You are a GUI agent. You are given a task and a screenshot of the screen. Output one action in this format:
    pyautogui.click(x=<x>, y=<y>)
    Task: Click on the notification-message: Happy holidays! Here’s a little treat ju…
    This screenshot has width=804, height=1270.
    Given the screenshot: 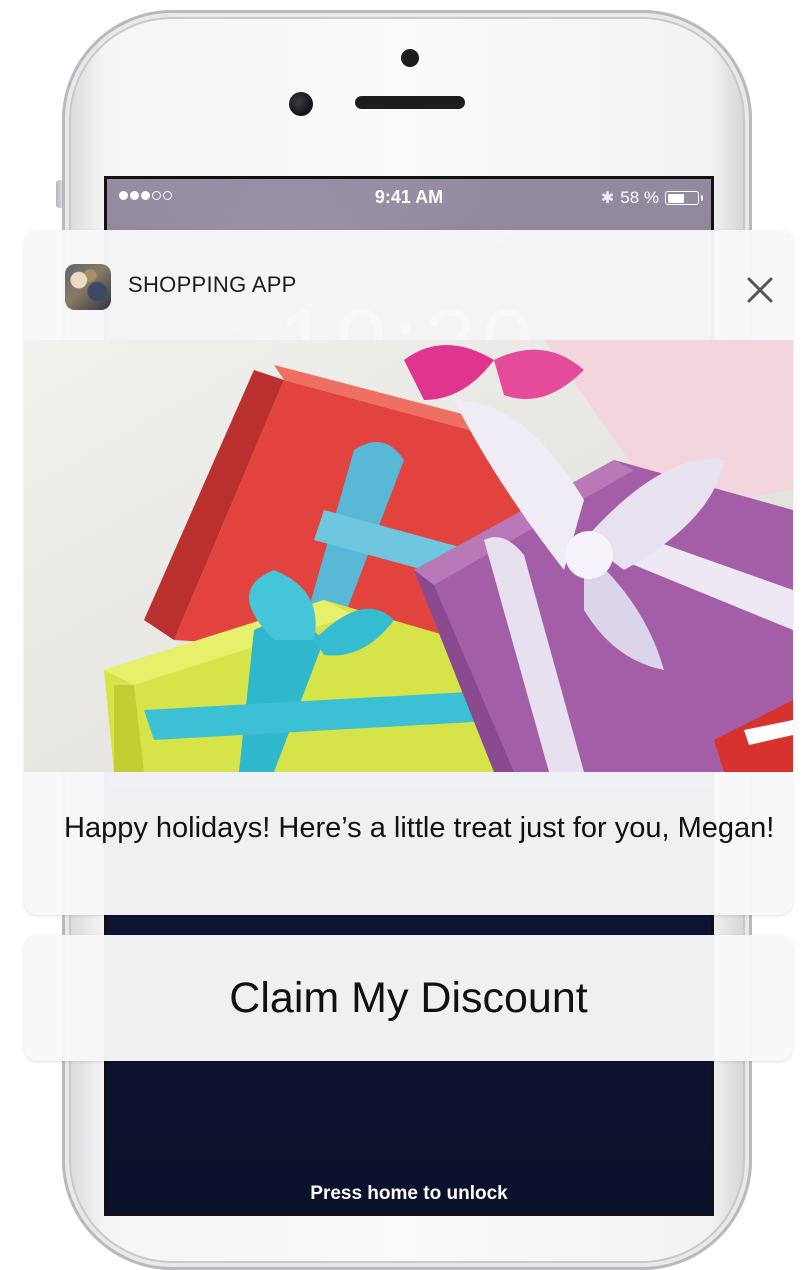 What is the action you would take?
    pyautogui.click(x=419, y=828)
    